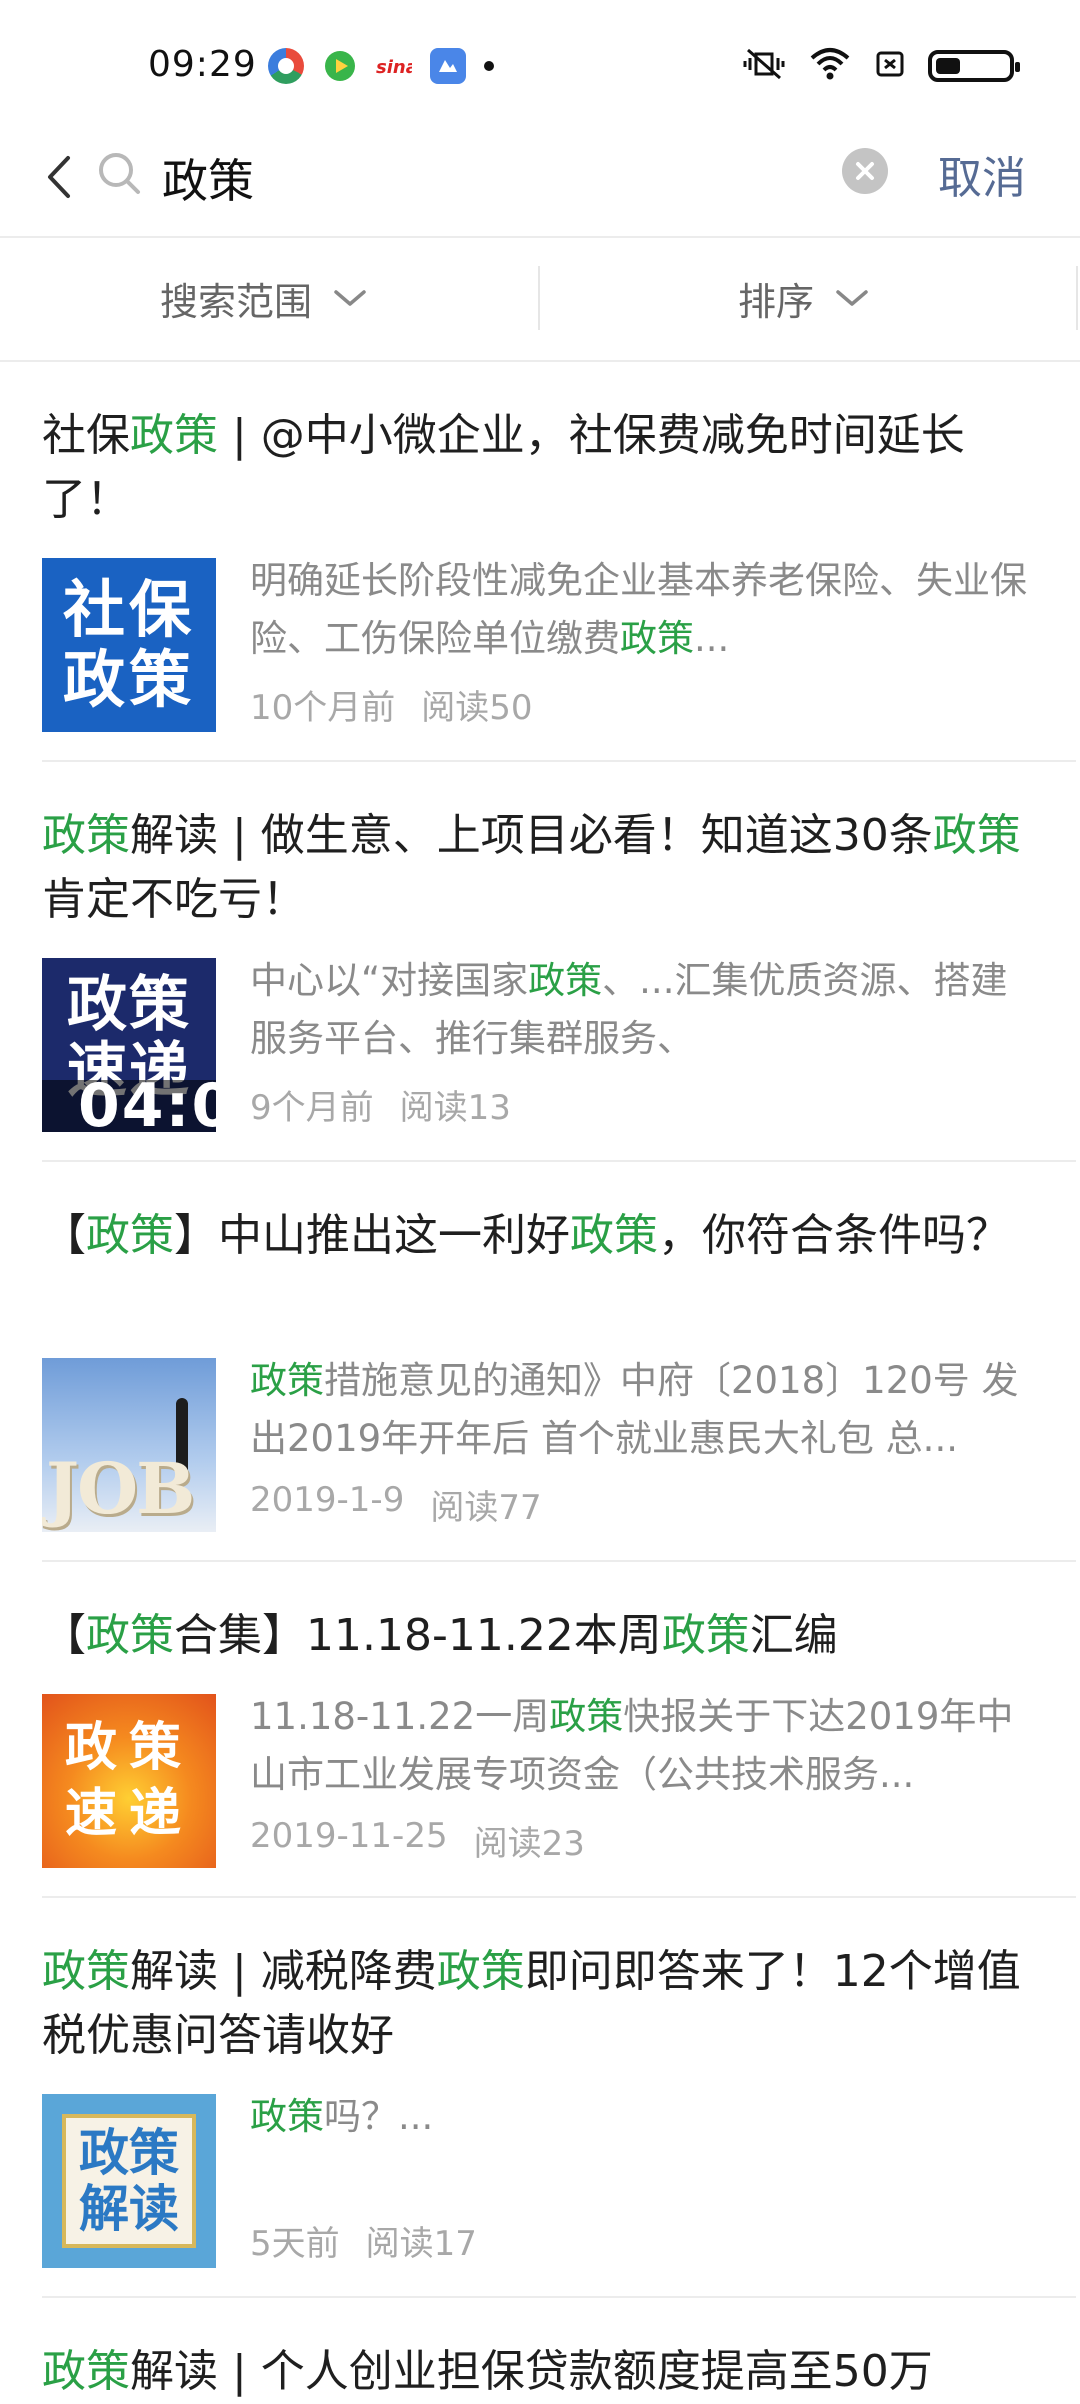 This screenshot has width=1080, height=2404. I want to click on filter-divider, so click(1077, 298).